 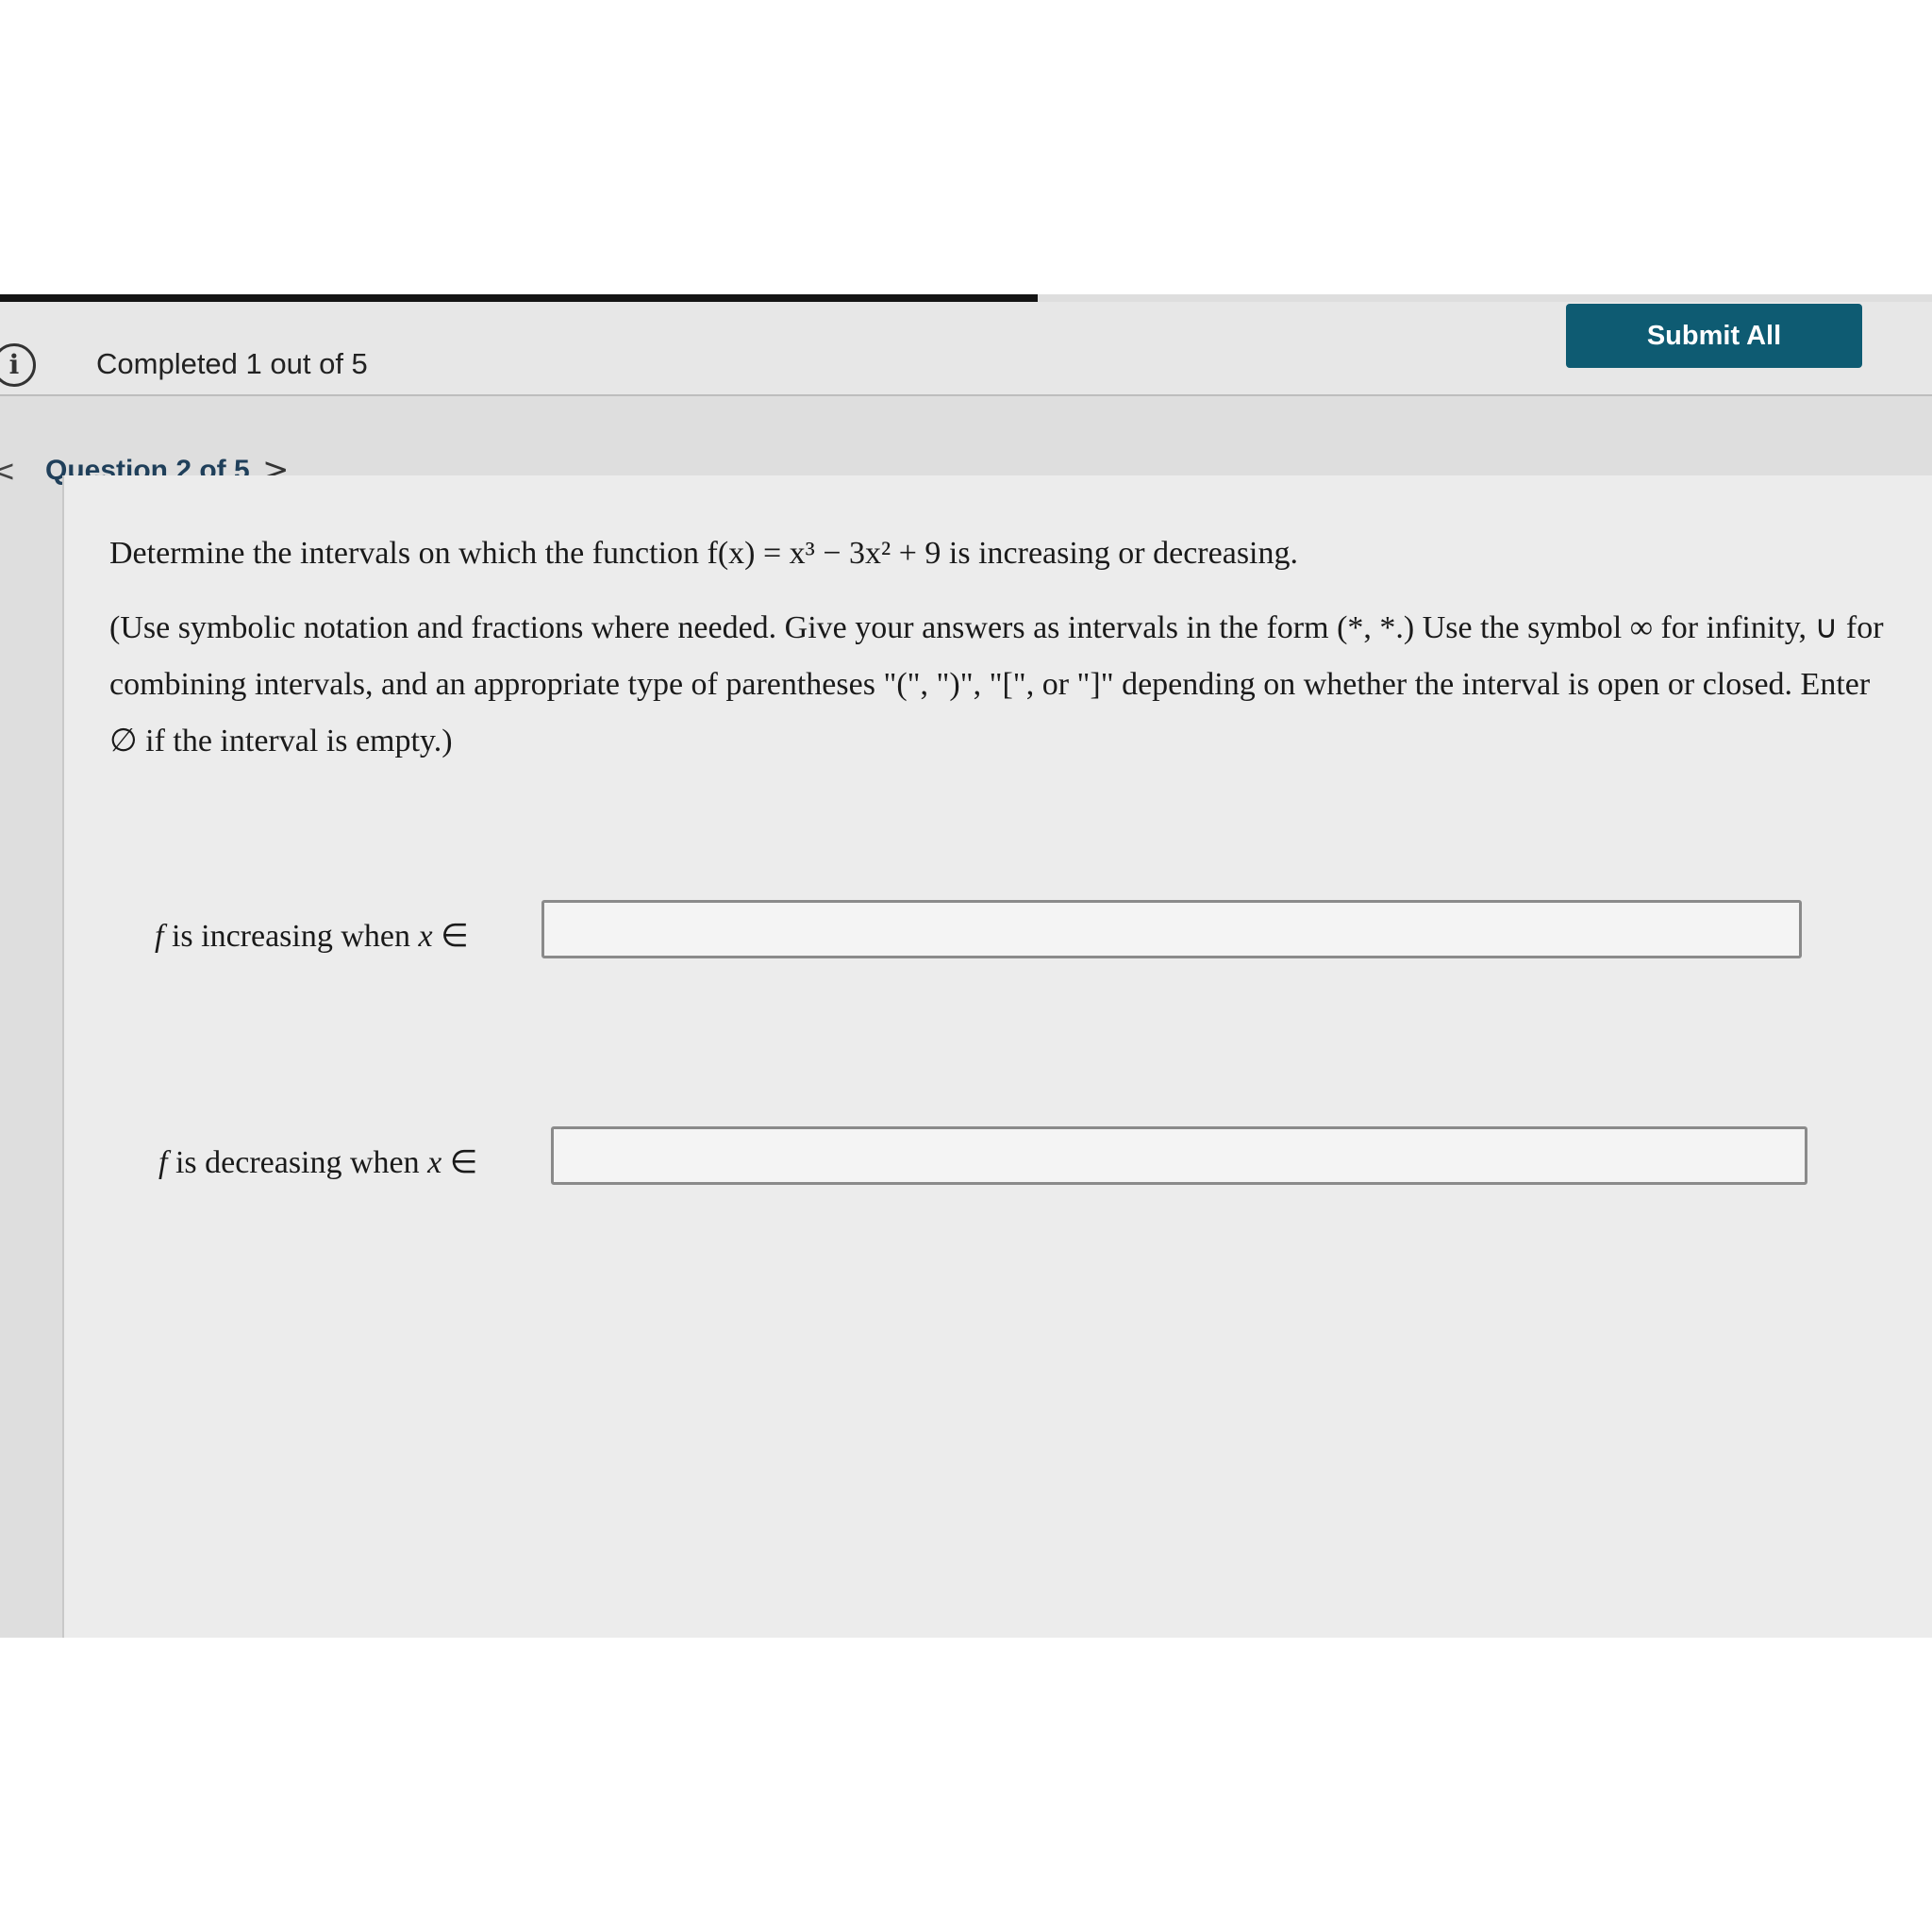 What do you see at coordinates (1179, 1155) in the screenshot?
I see `decreasing-interval-input` at bounding box center [1179, 1155].